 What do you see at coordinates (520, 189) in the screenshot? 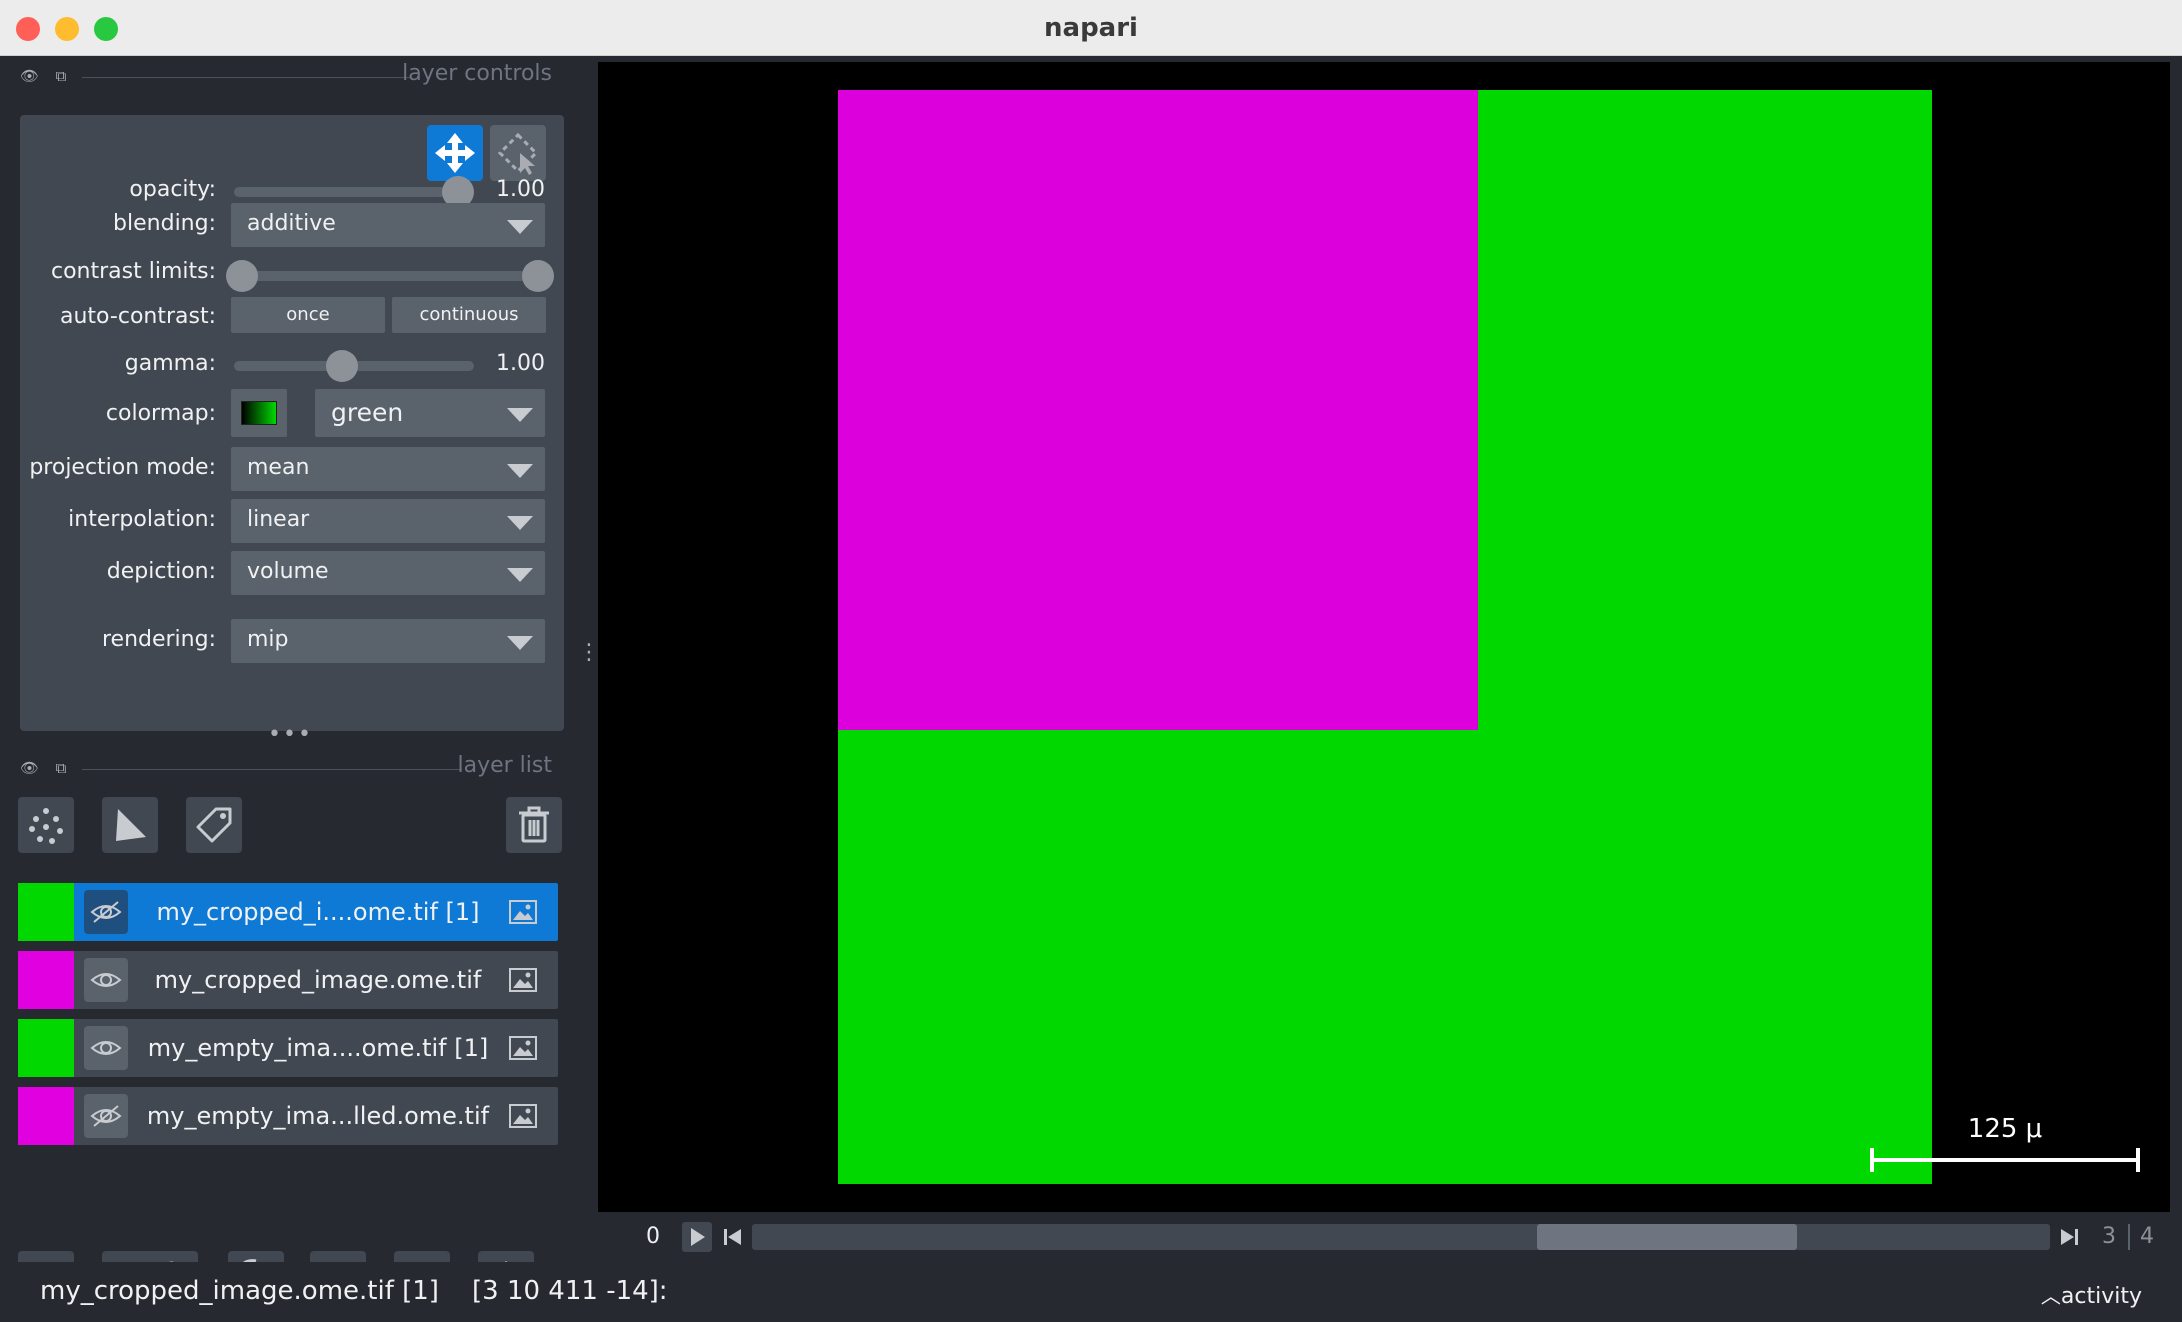
I see `opacity-value: 1.00` at bounding box center [520, 189].